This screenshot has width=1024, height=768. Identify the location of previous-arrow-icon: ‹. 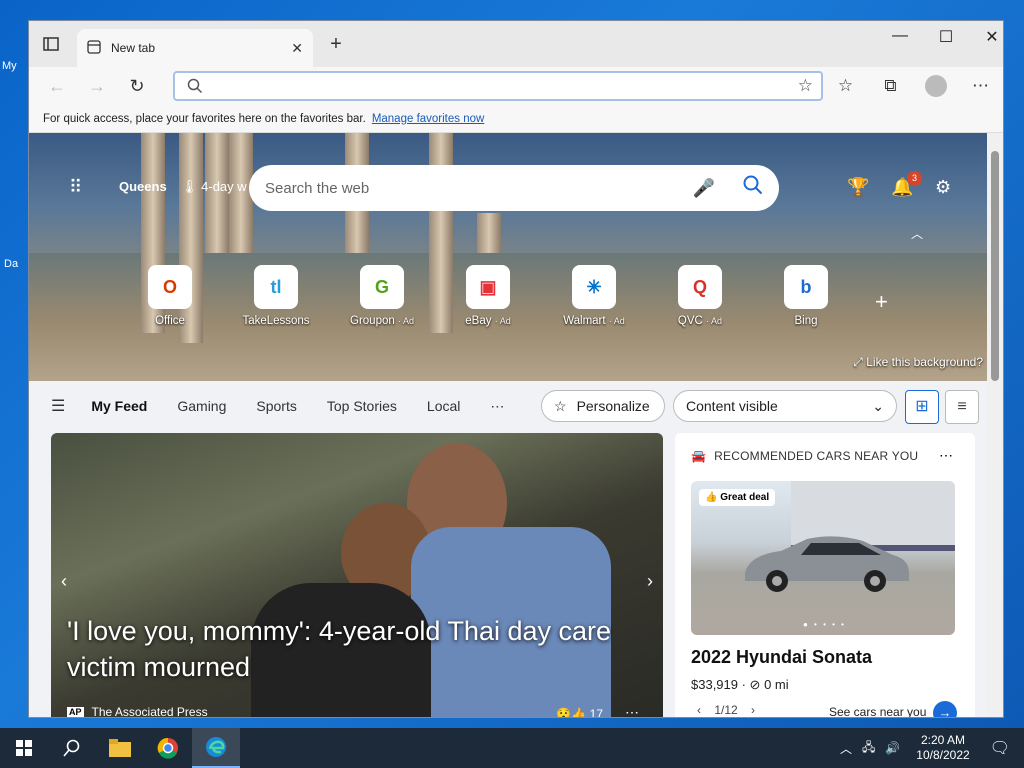
(64, 581).